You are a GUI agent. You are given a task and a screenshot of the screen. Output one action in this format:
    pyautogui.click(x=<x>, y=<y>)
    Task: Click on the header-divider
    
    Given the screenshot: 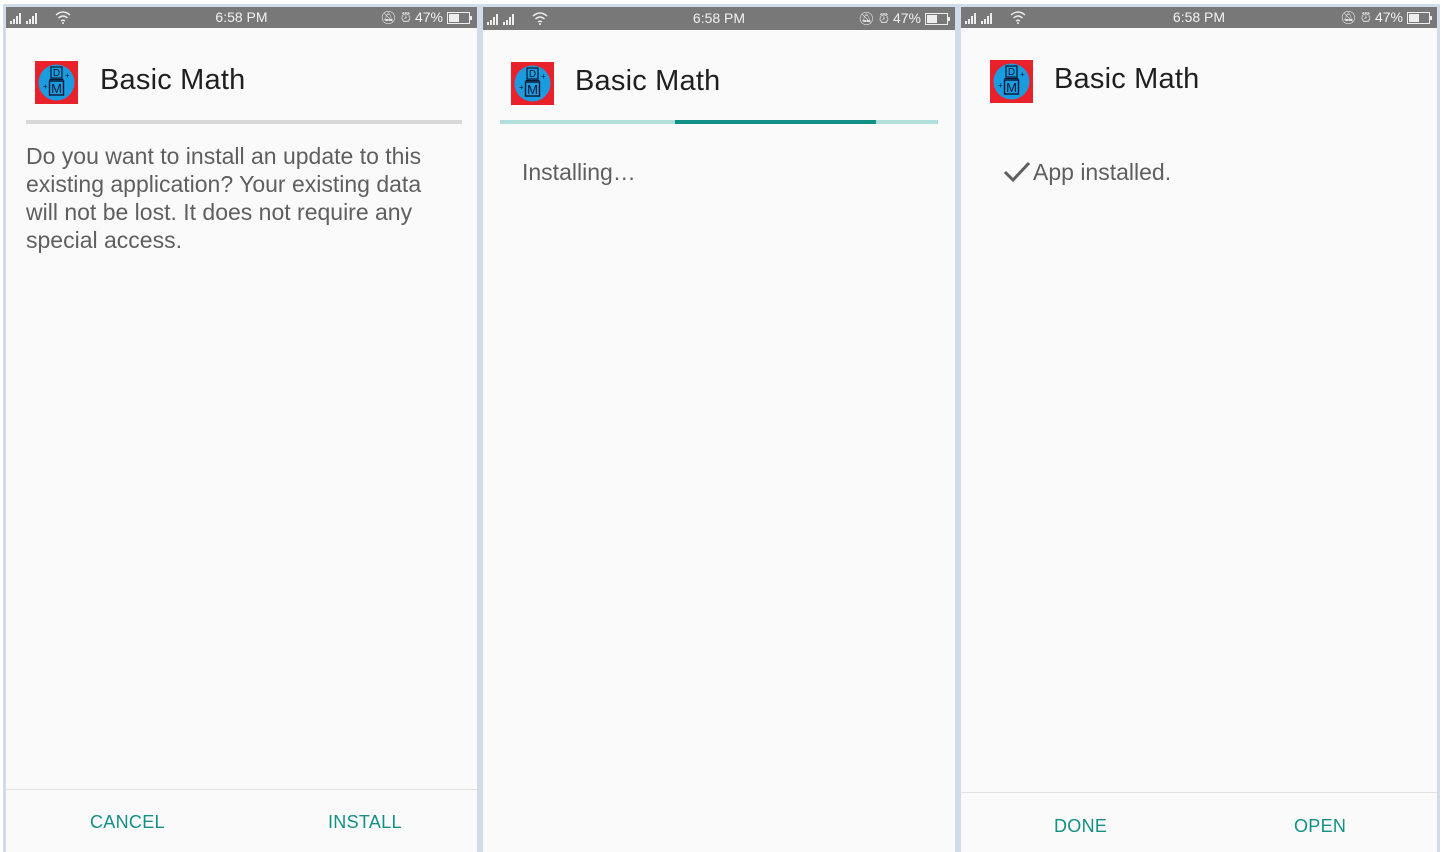 What is the action you would take?
    pyautogui.click(x=244, y=122)
    